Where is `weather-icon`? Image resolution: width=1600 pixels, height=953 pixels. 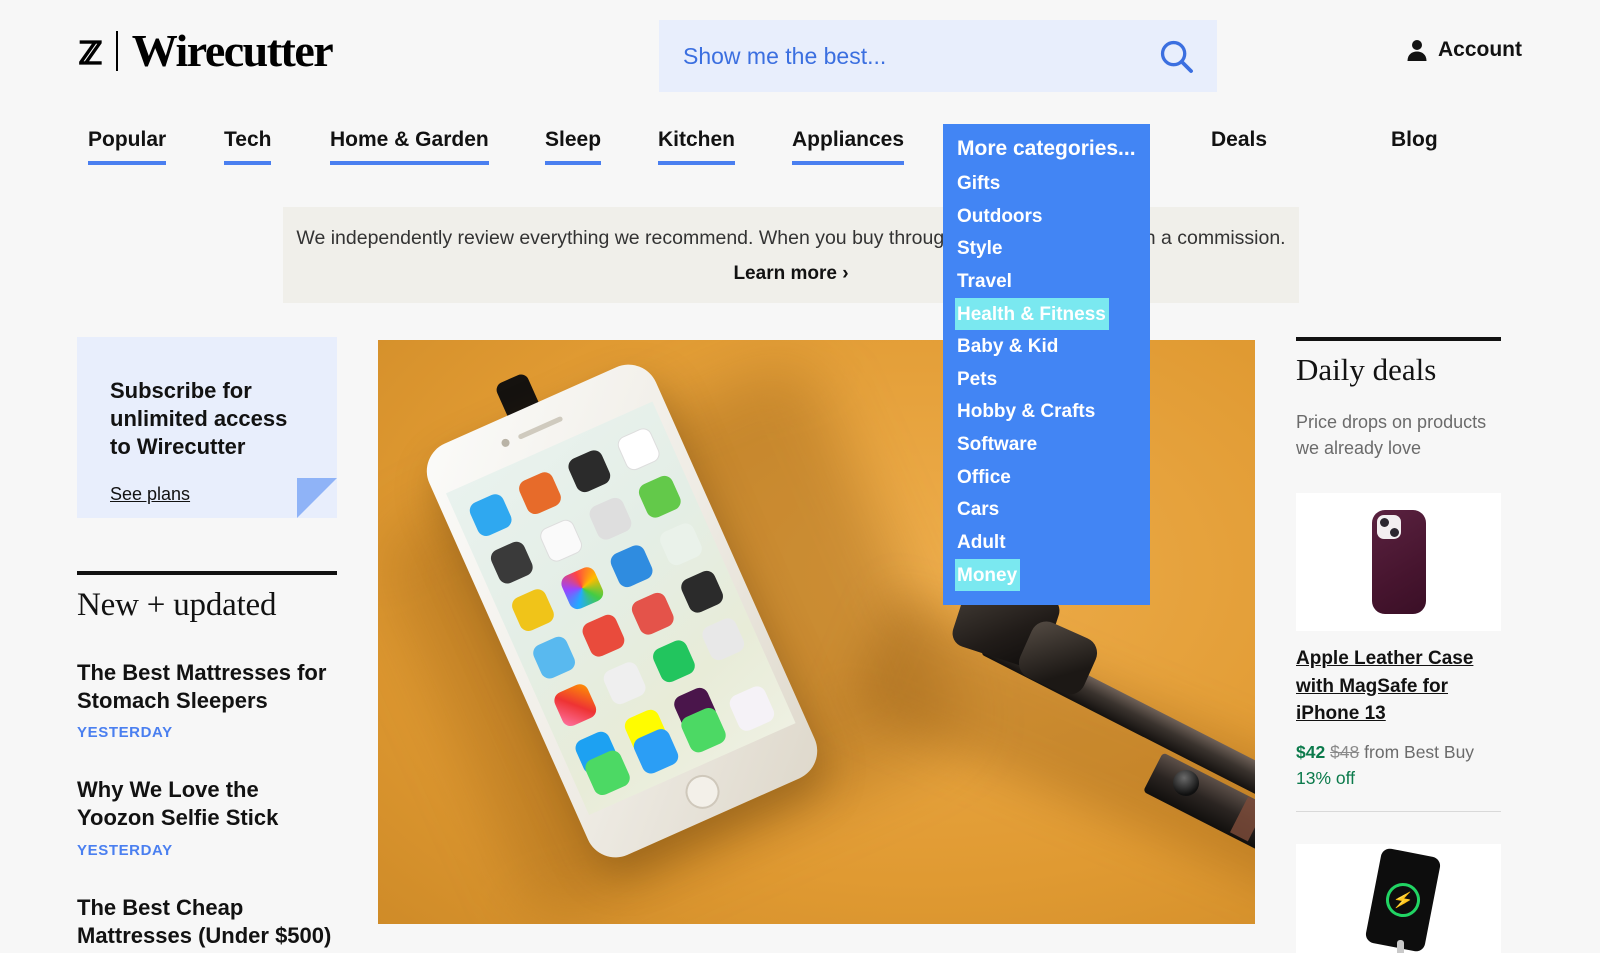 weather-icon is located at coordinates (554, 657).